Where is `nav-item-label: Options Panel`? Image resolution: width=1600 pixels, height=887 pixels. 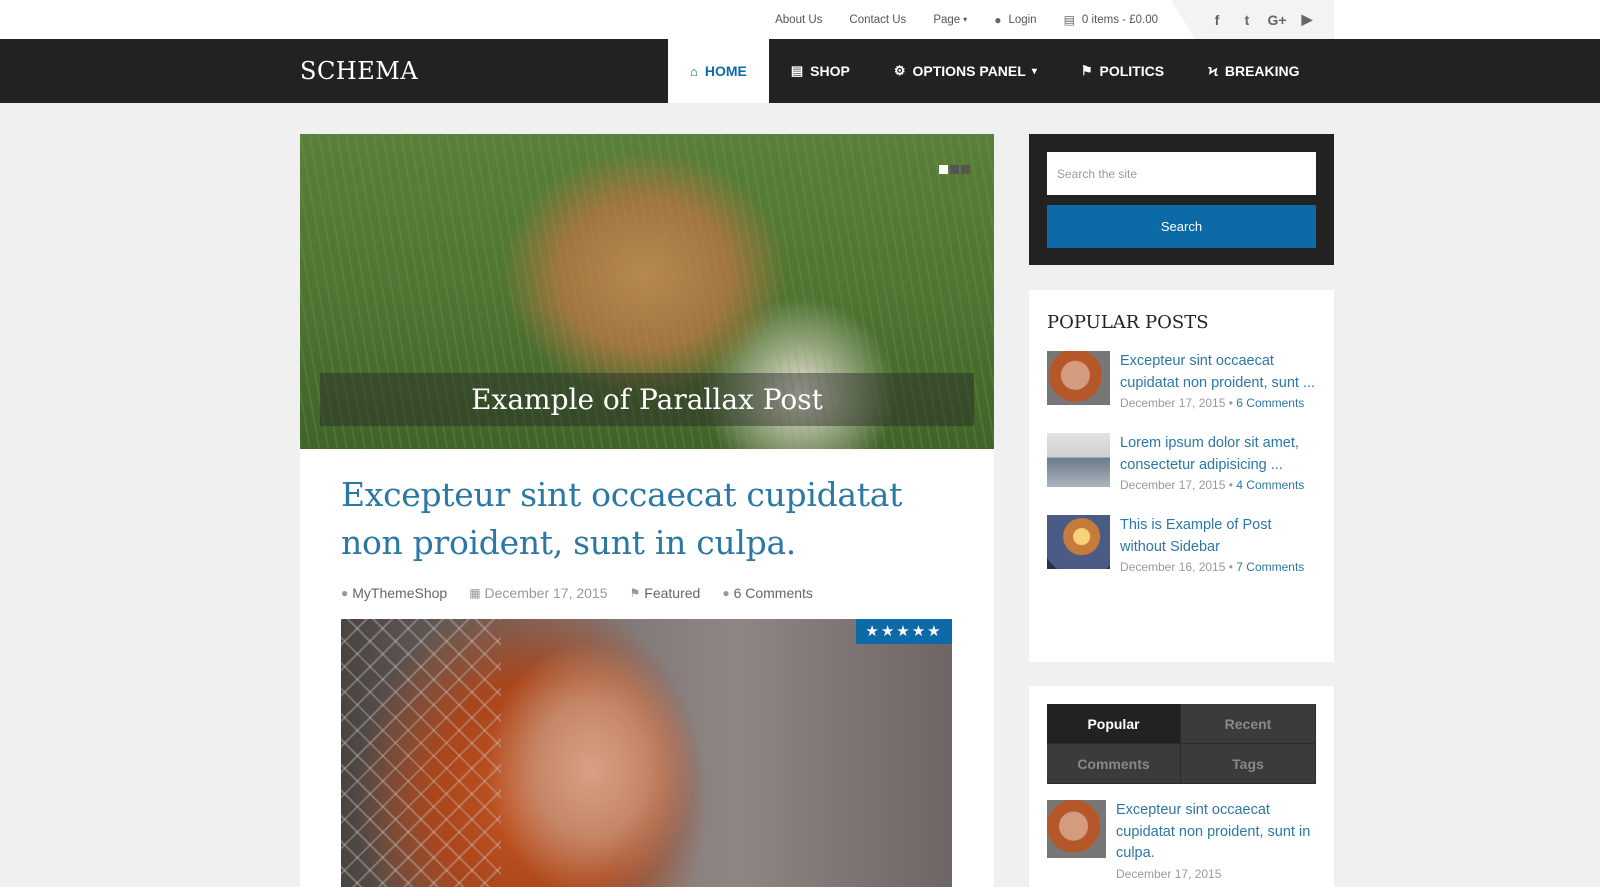 nav-item-label: Options Panel is located at coordinates (969, 71).